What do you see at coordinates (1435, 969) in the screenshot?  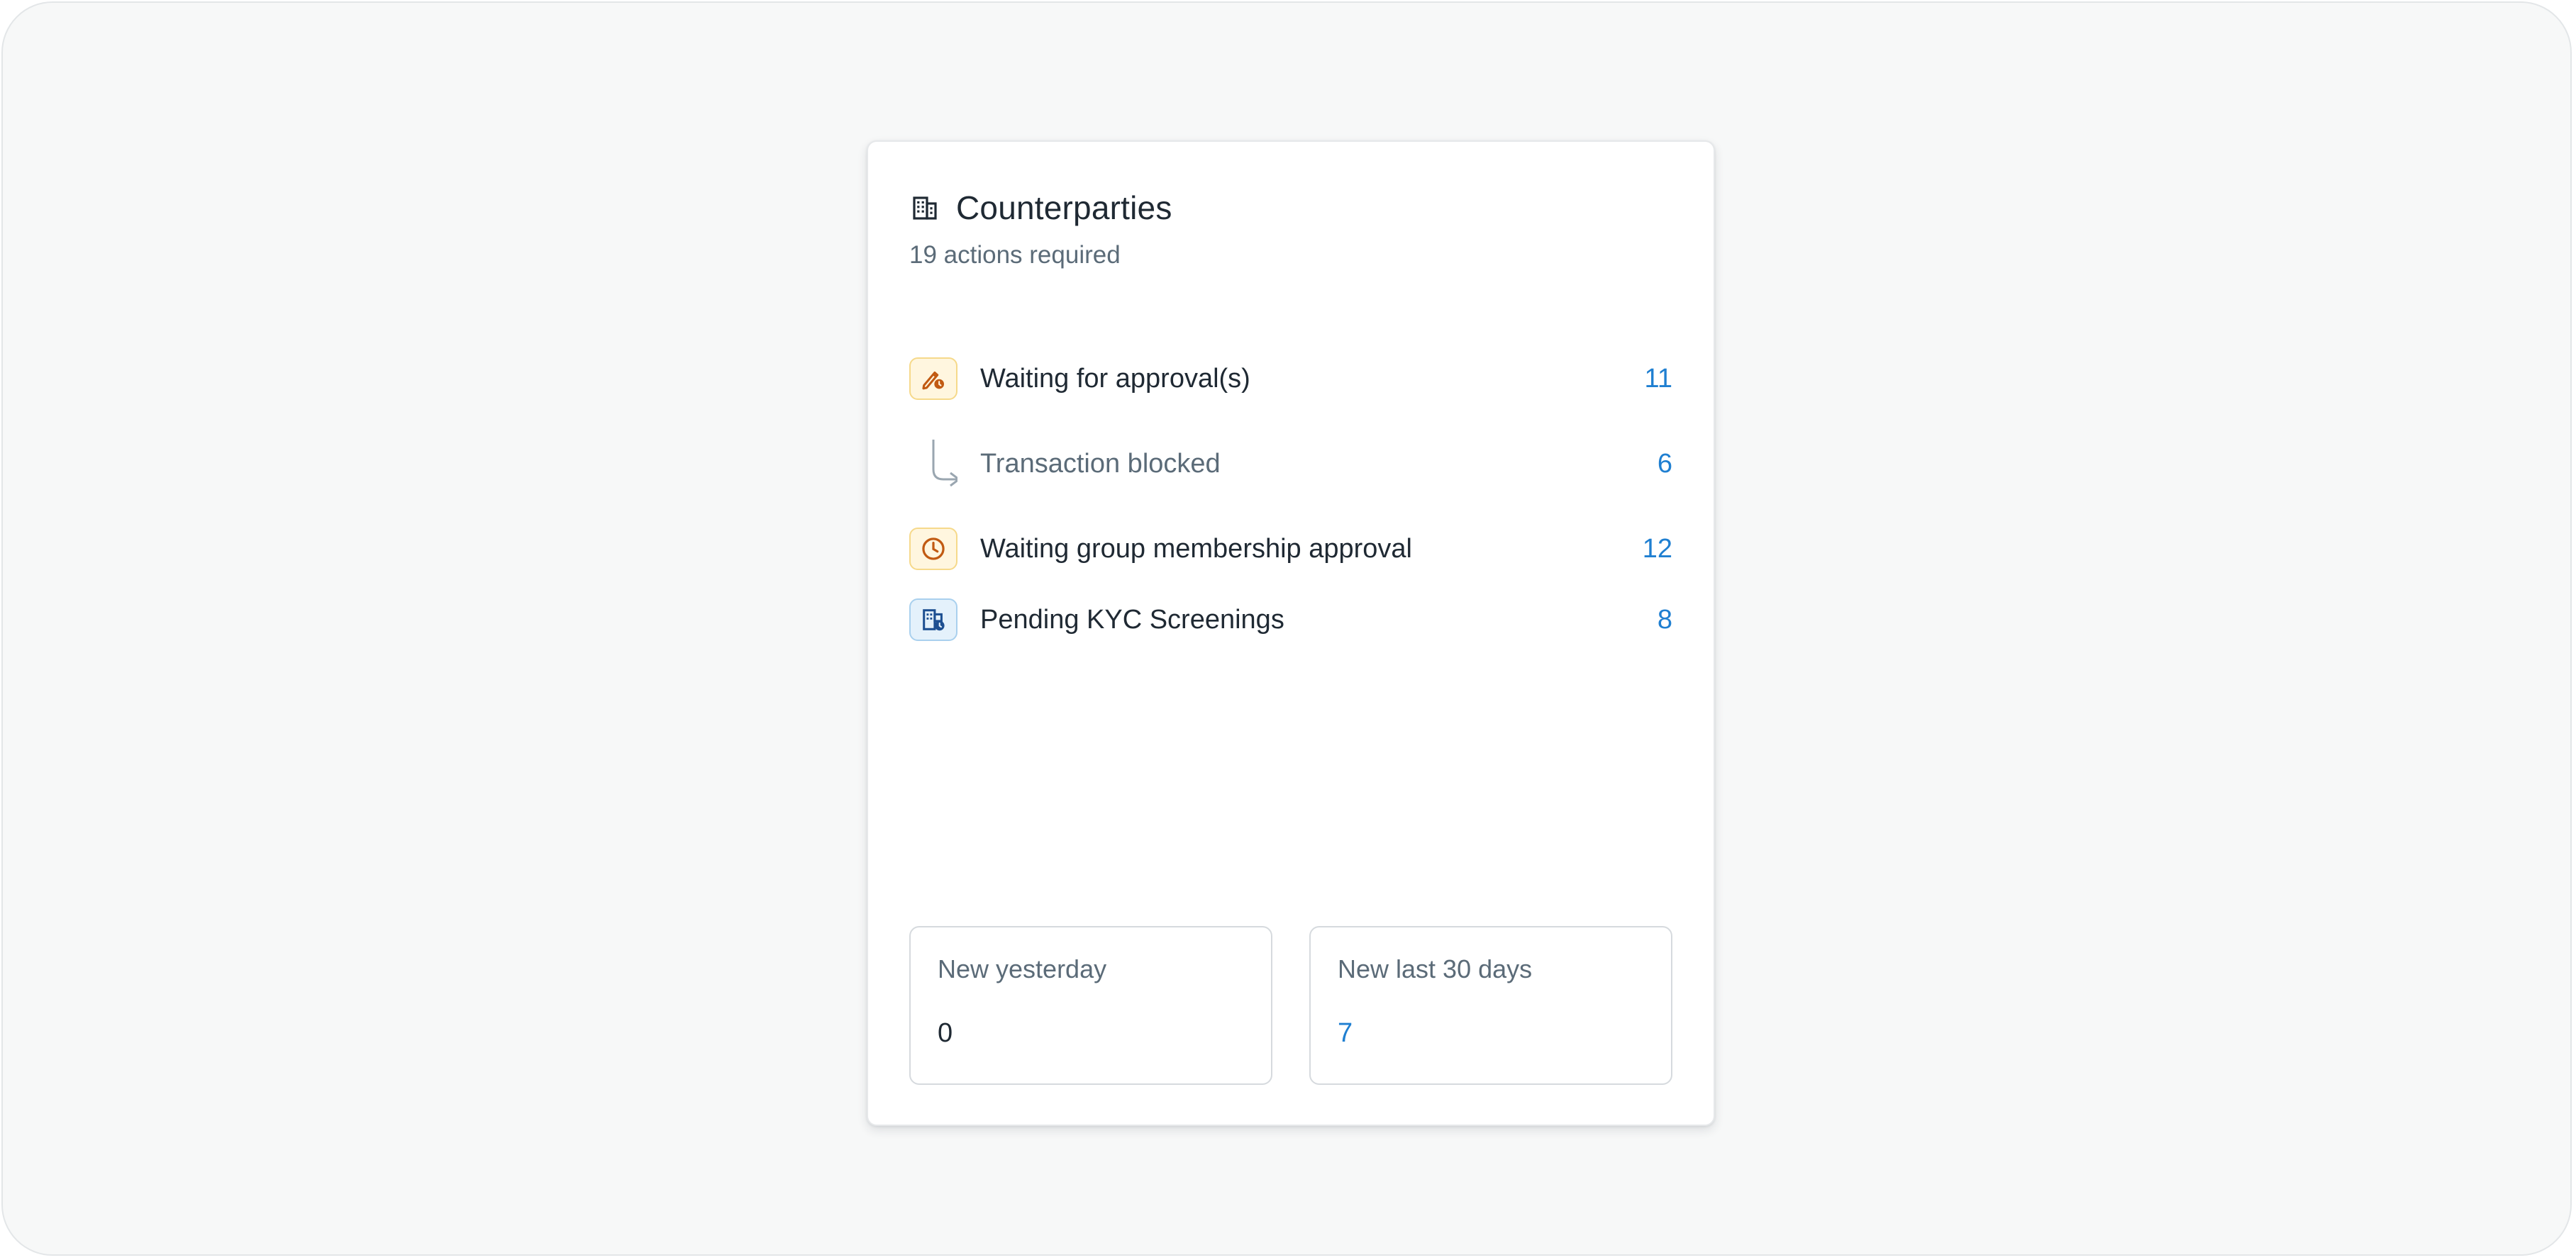 I see `stat-label: New last 30 days` at bounding box center [1435, 969].